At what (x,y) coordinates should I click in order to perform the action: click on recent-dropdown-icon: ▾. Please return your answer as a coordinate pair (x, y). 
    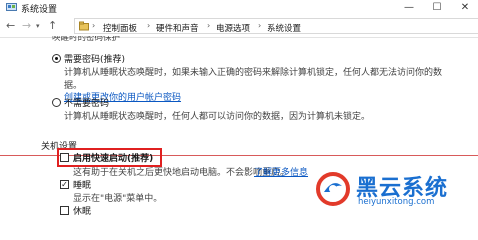
    Looking at the image, I should click on (38, 26).